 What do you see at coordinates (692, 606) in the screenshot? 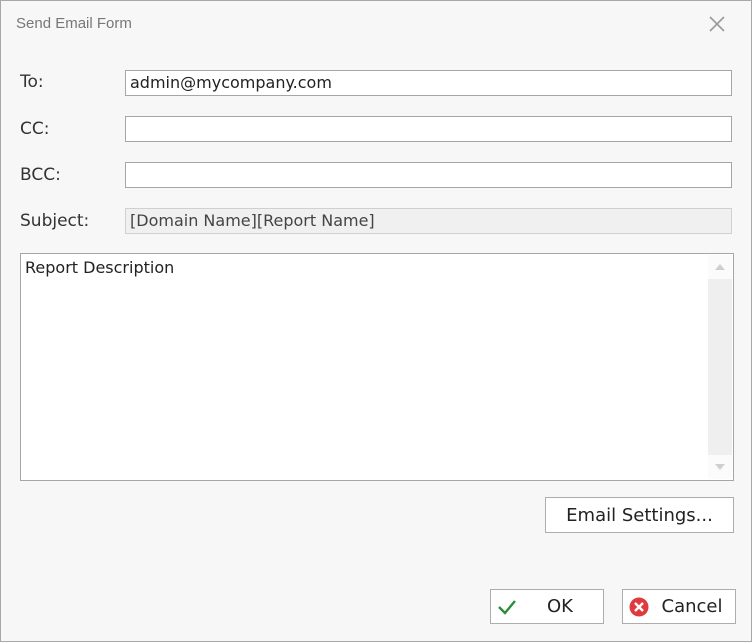
I see `cancel-label: Cancel` at bounding box center [692, 606].